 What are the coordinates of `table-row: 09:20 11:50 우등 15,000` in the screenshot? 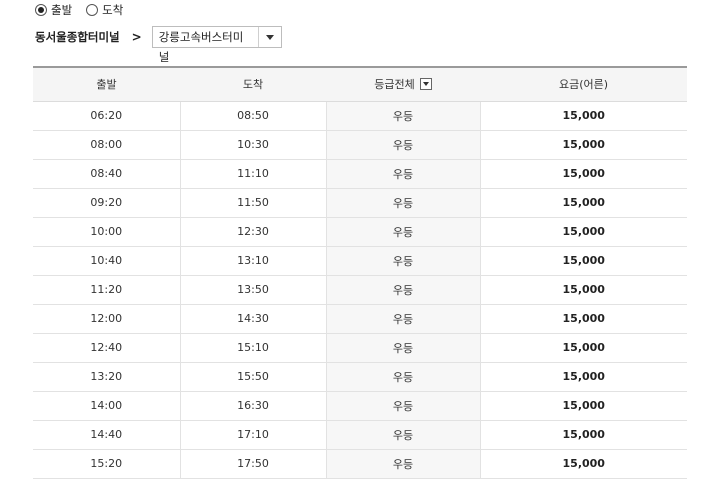 It's located at (360, 203).